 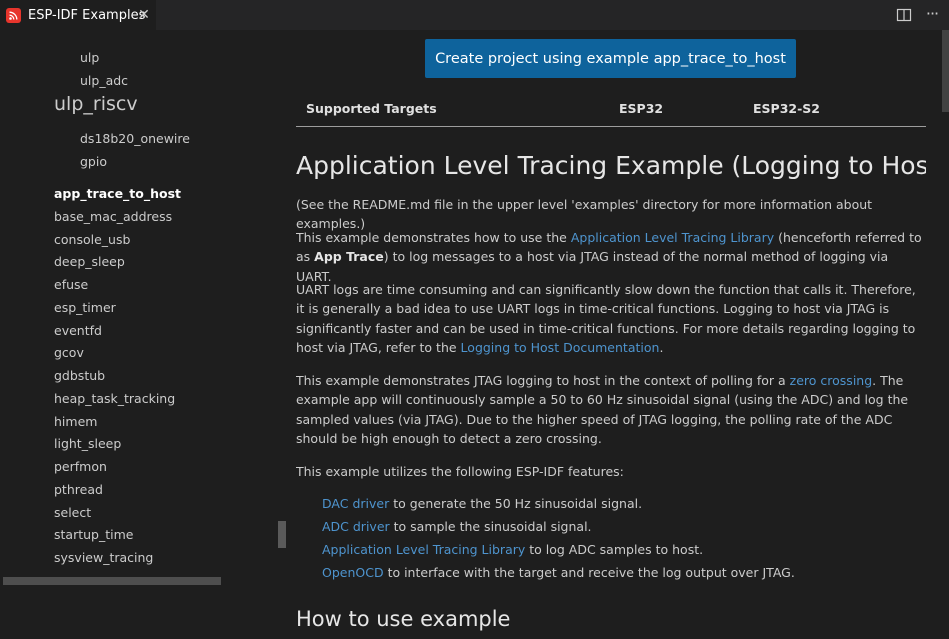 What do you see at coordinates (78, 330) in the screenshot?
I see `tree-item-eventfd: eventfd` at bounding box center [78, 330].